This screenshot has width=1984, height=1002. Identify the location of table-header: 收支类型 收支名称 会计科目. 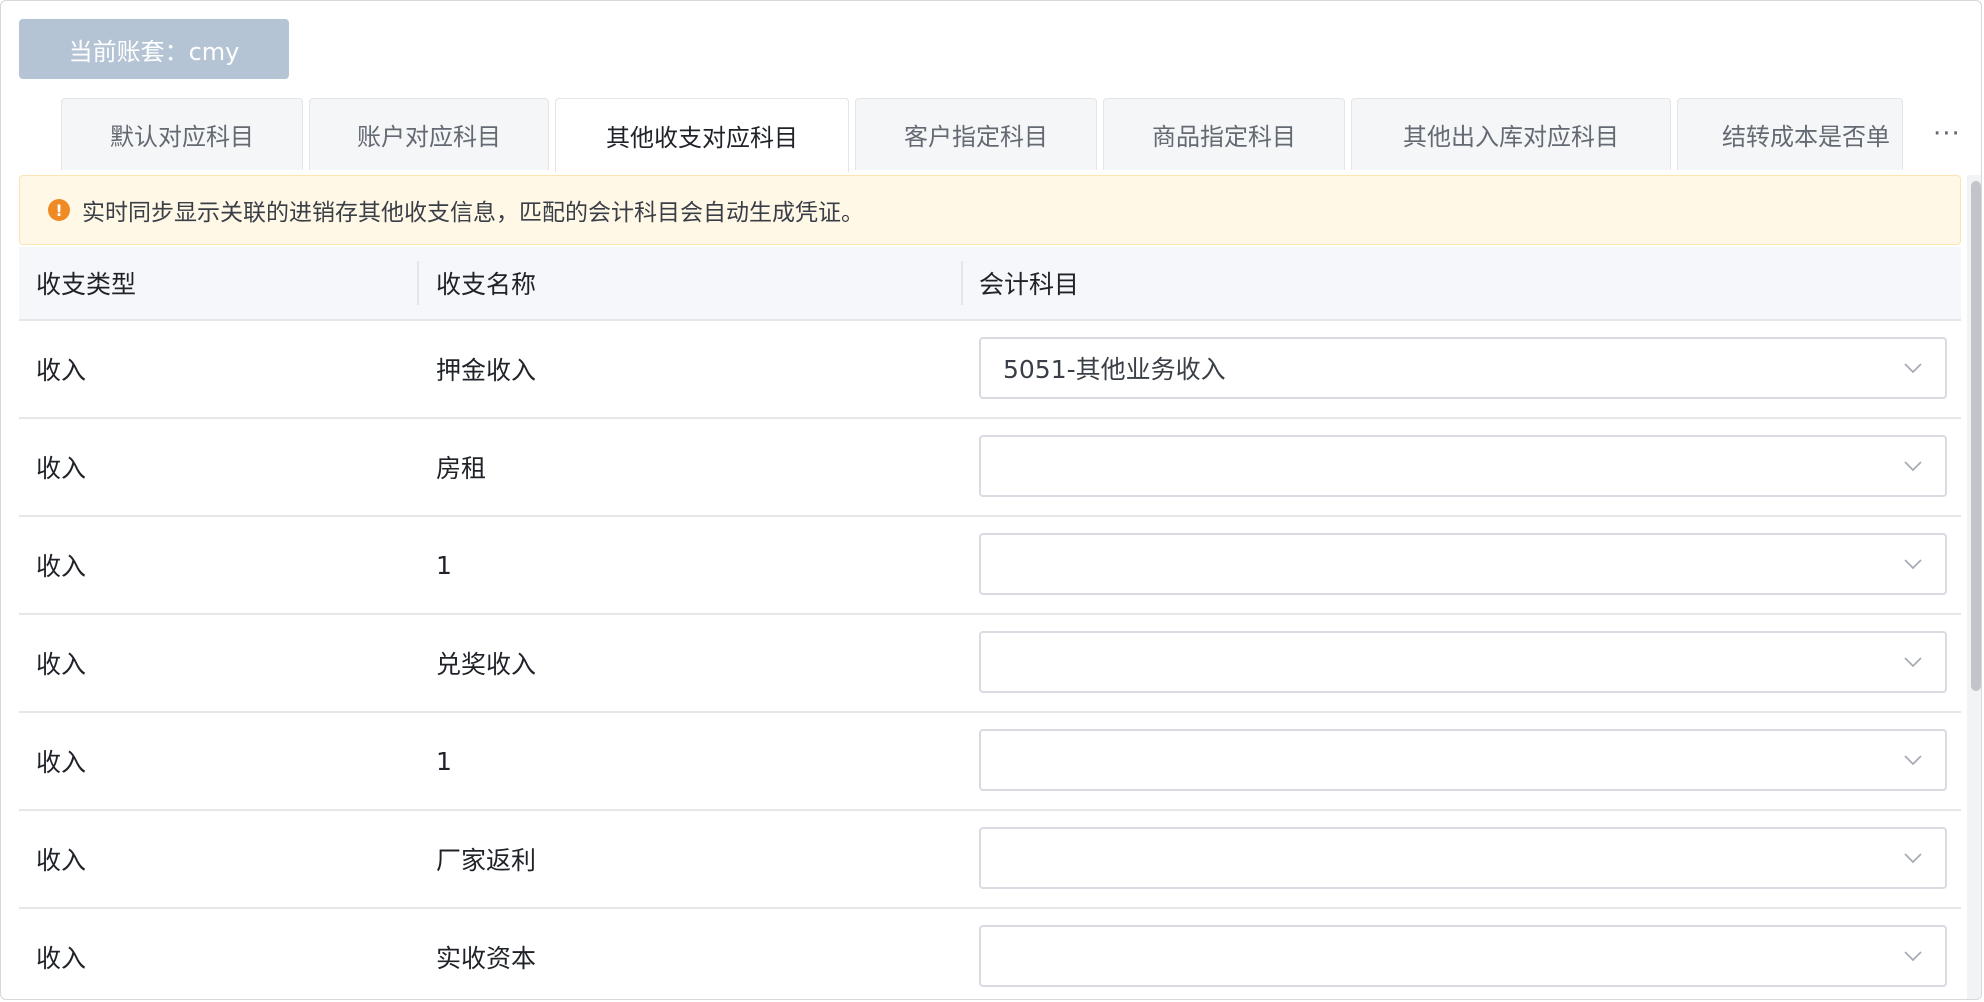
(990, 284).